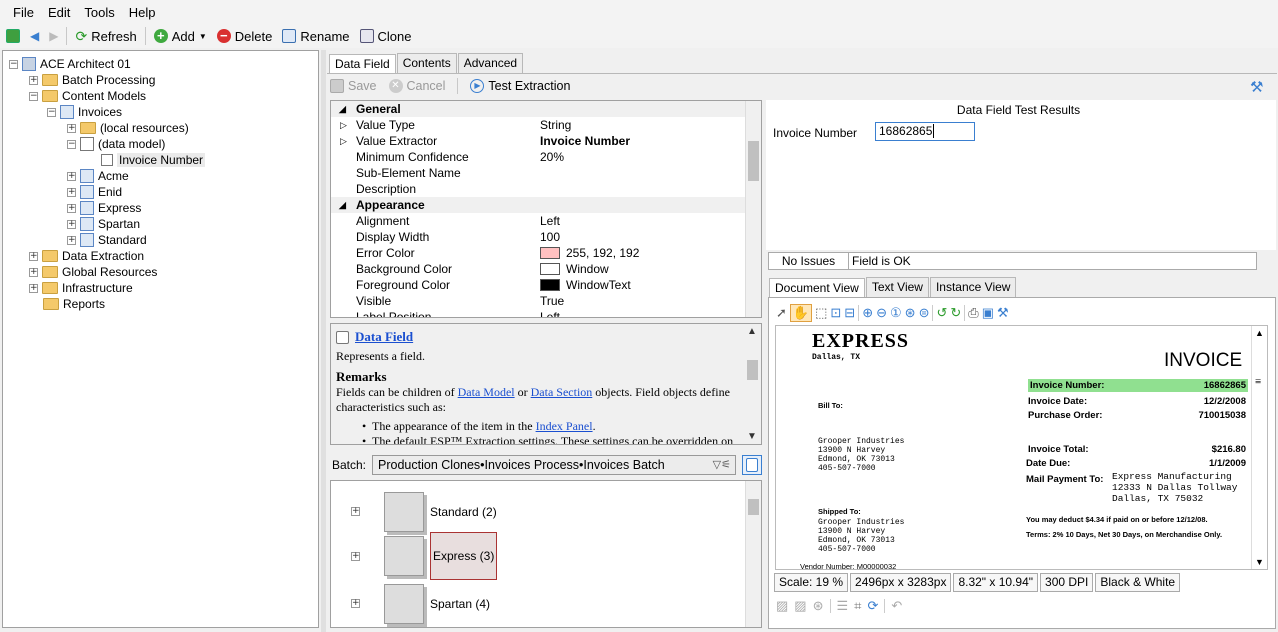 The height and width of the screenshot is (632, 1278). Describe the element at coordinates (821, 313) in the screenshot. I see `select-region-icon: ⬚` at that location.